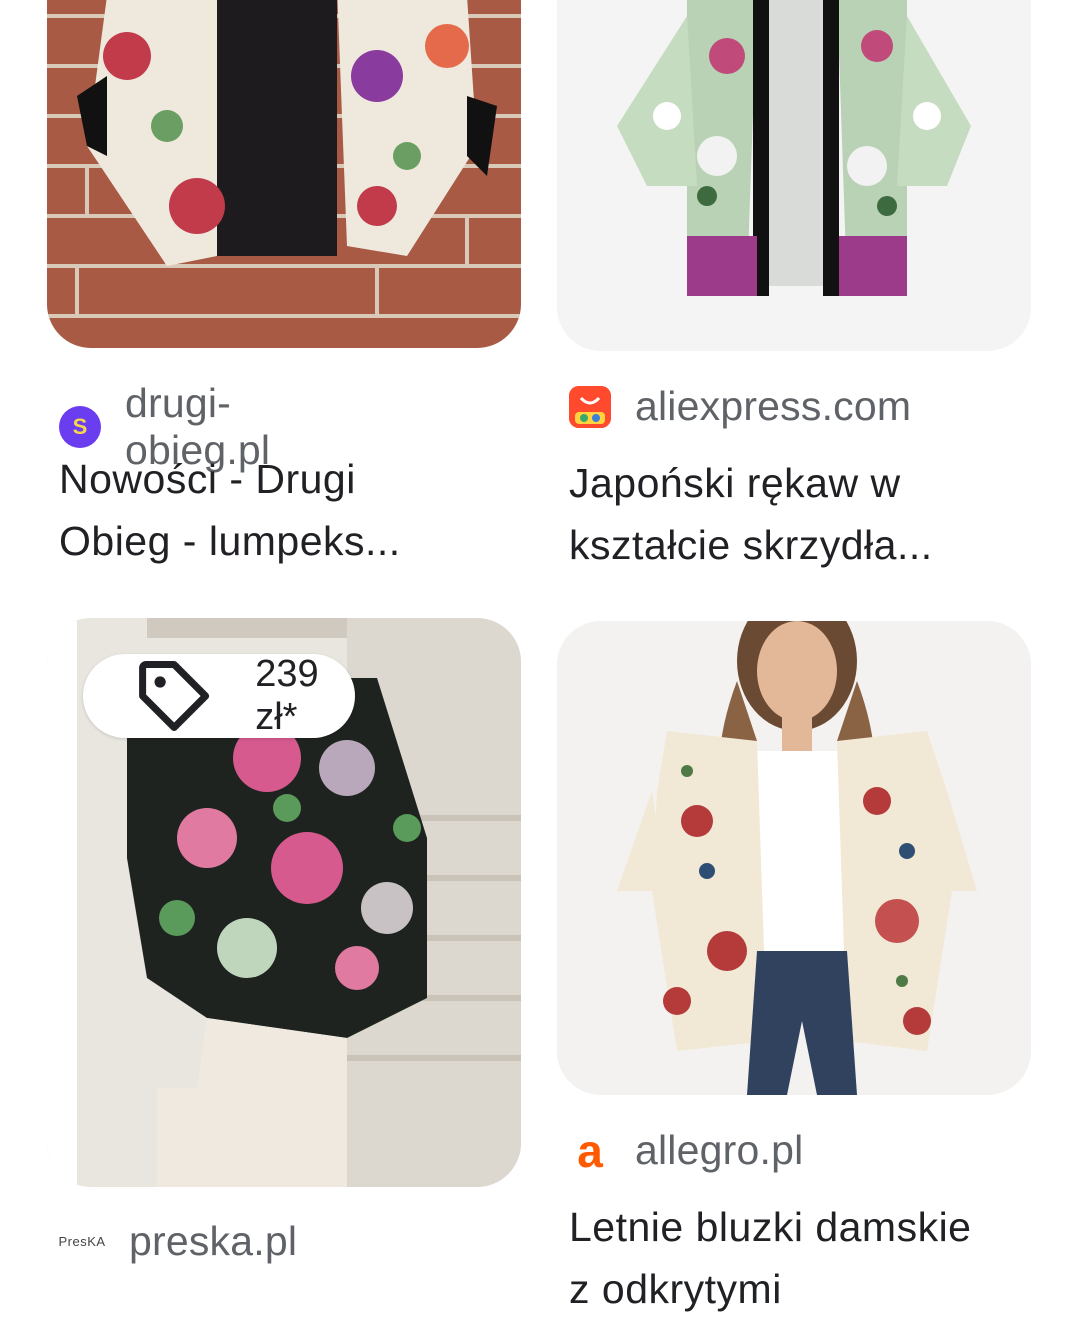 Image resolution: width=1079 pixels, height=1320 pixels. What do you see at coordinates (174, 696) in the screenshot?
I see `tag-icon` at bounding box center [174, 696].